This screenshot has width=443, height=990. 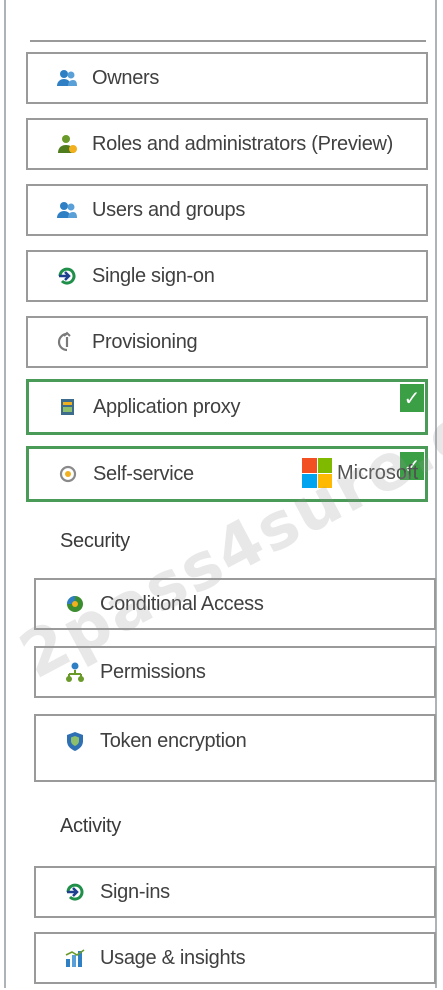 I want to click on nav-item-owners: Owners, so click(x=227, y=78).